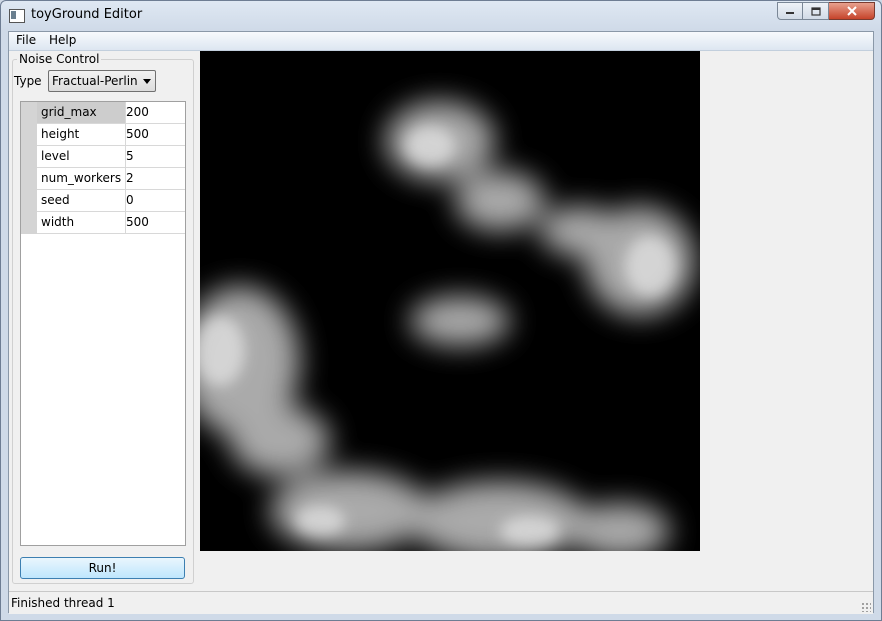 Image resolution: width=882 pixels, height=621 pixels. Describe the element at coordinates (153, 113) in the screenshot. I see `param-value: 200` at that location.